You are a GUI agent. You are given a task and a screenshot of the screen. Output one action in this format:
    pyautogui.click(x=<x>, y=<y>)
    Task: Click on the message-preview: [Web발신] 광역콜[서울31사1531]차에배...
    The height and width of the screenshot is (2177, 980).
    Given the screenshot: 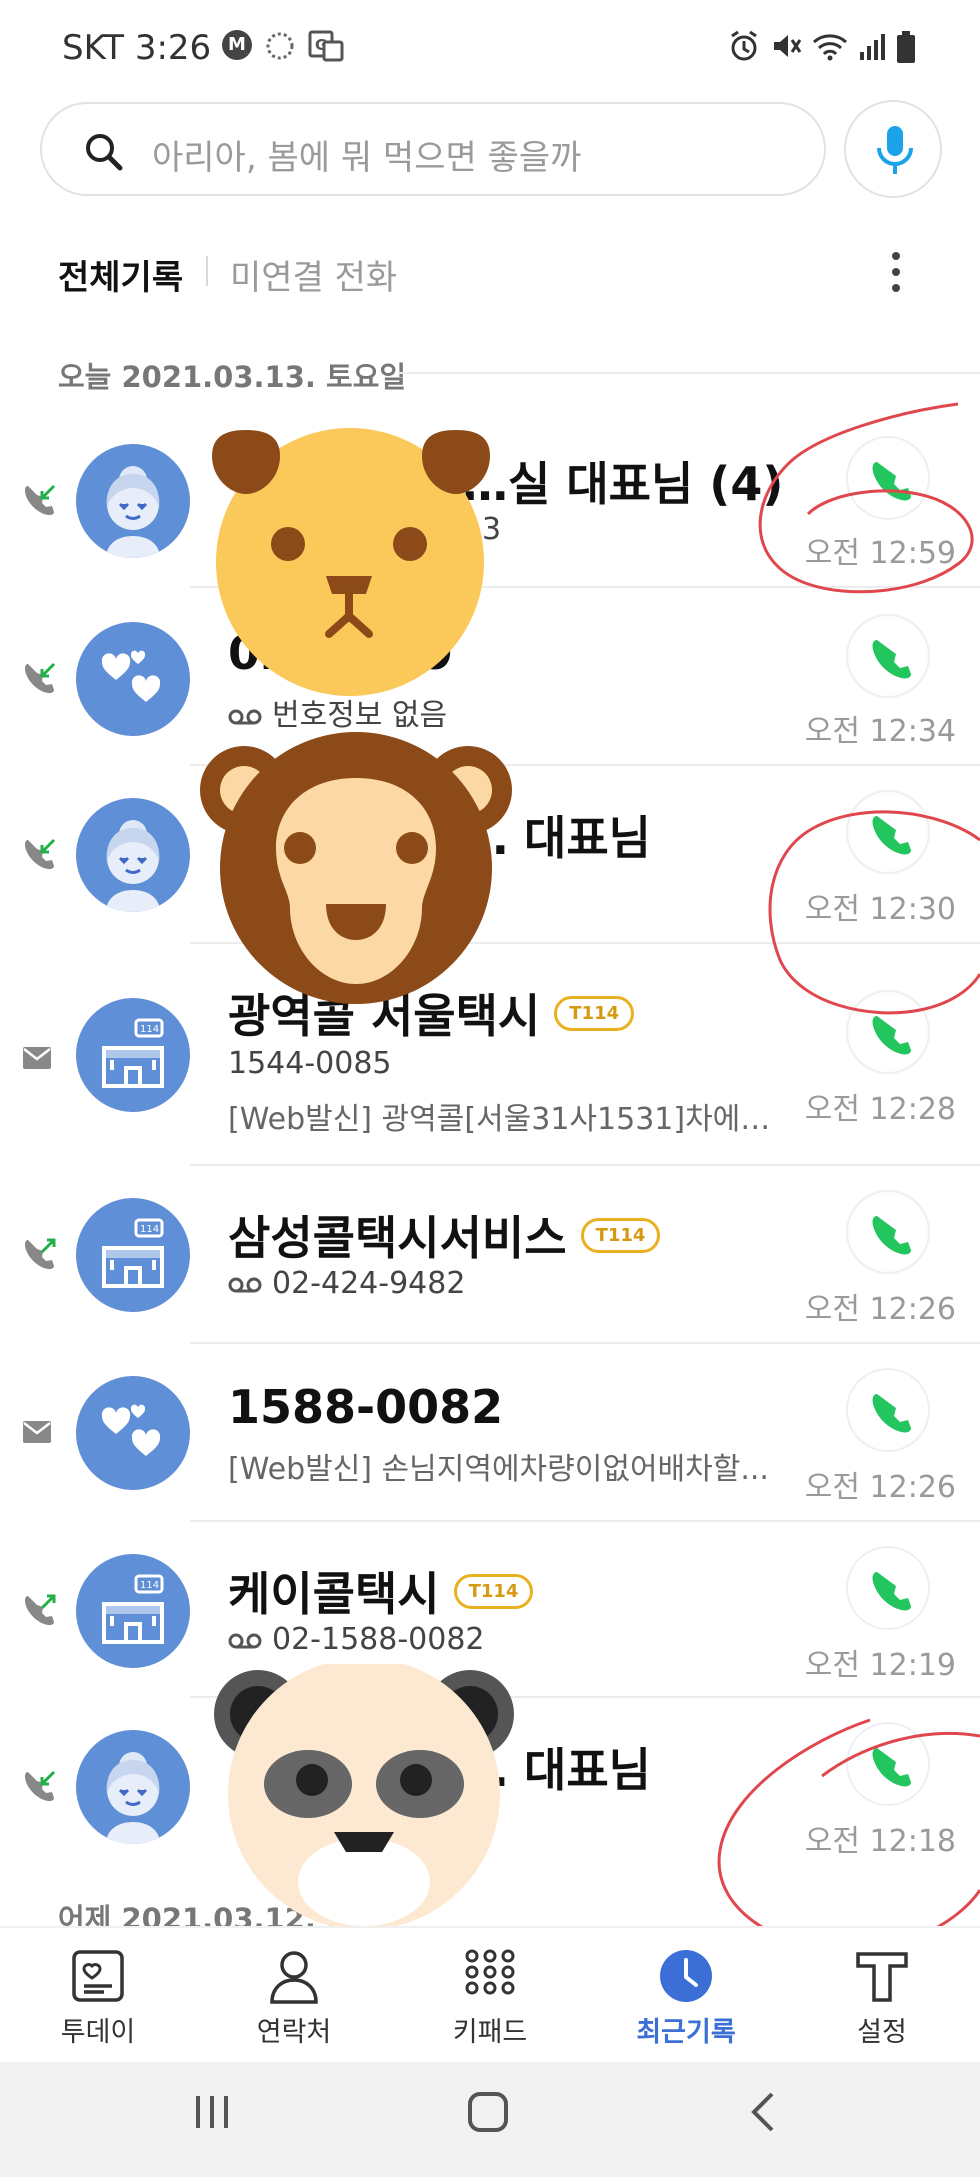 What is the action you would take?
    pyautogui.click(x=508, y=1119)
    